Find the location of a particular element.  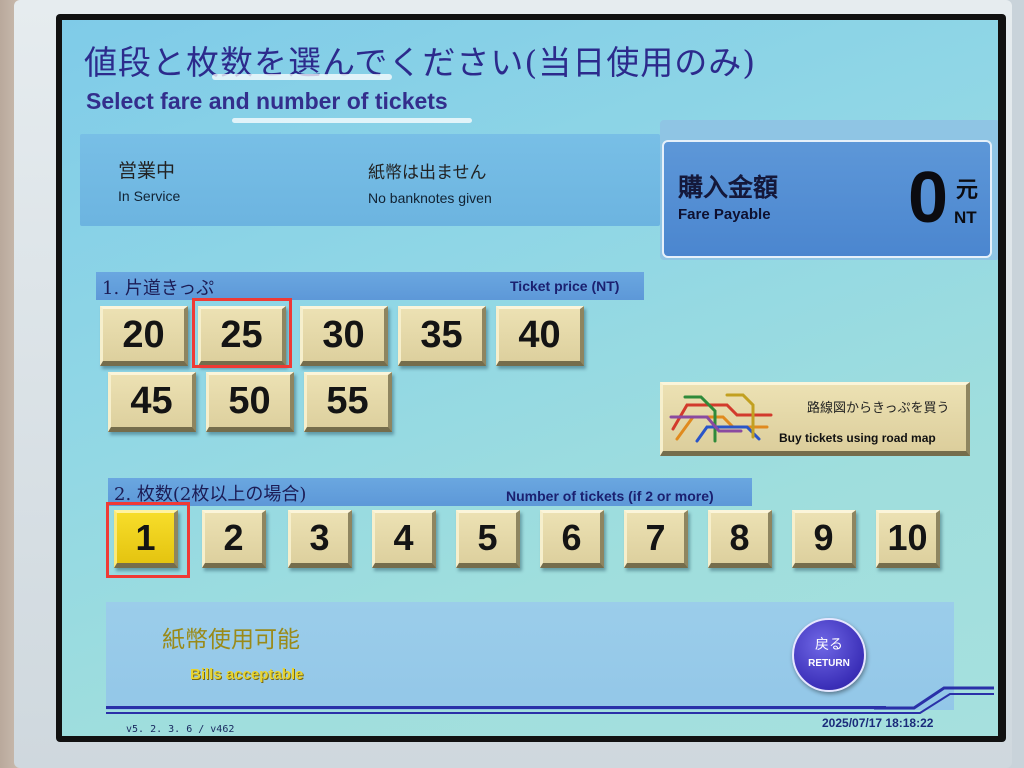

page-title-en: Select fare and number of tickets is located at coordinates (267, 101).